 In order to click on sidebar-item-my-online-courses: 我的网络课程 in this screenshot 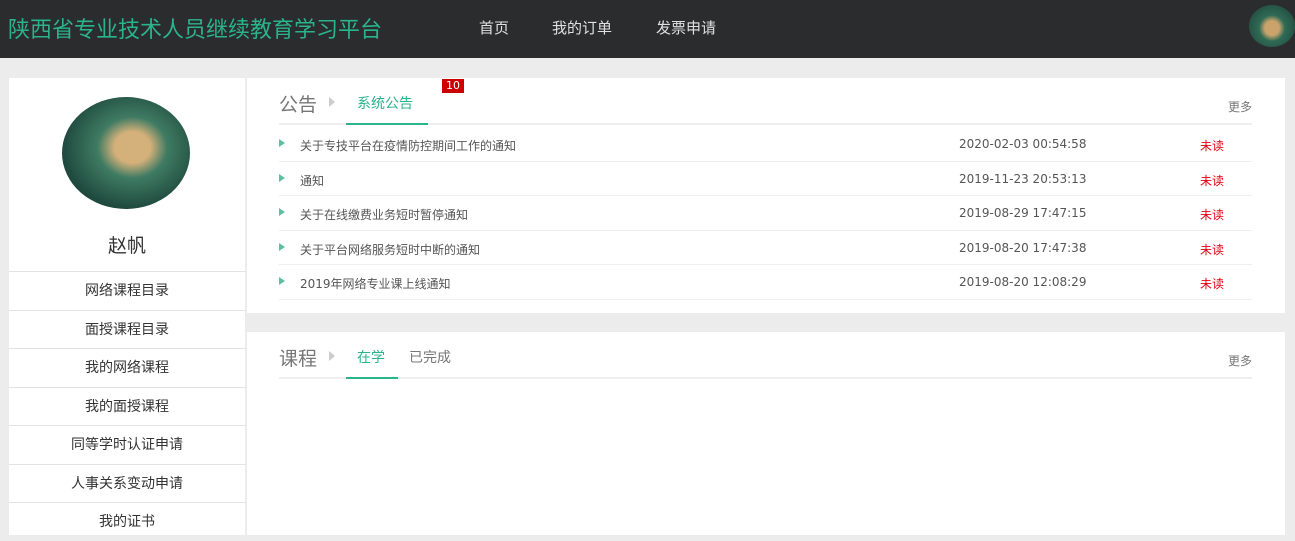, I will do `click(127, 367)`.